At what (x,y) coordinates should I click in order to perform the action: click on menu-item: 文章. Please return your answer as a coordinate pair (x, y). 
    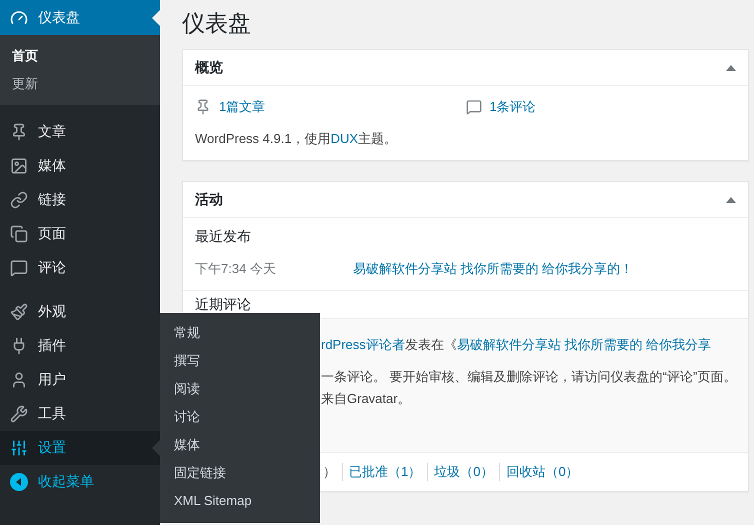
    Looking at the image, I should click on (80, 132).